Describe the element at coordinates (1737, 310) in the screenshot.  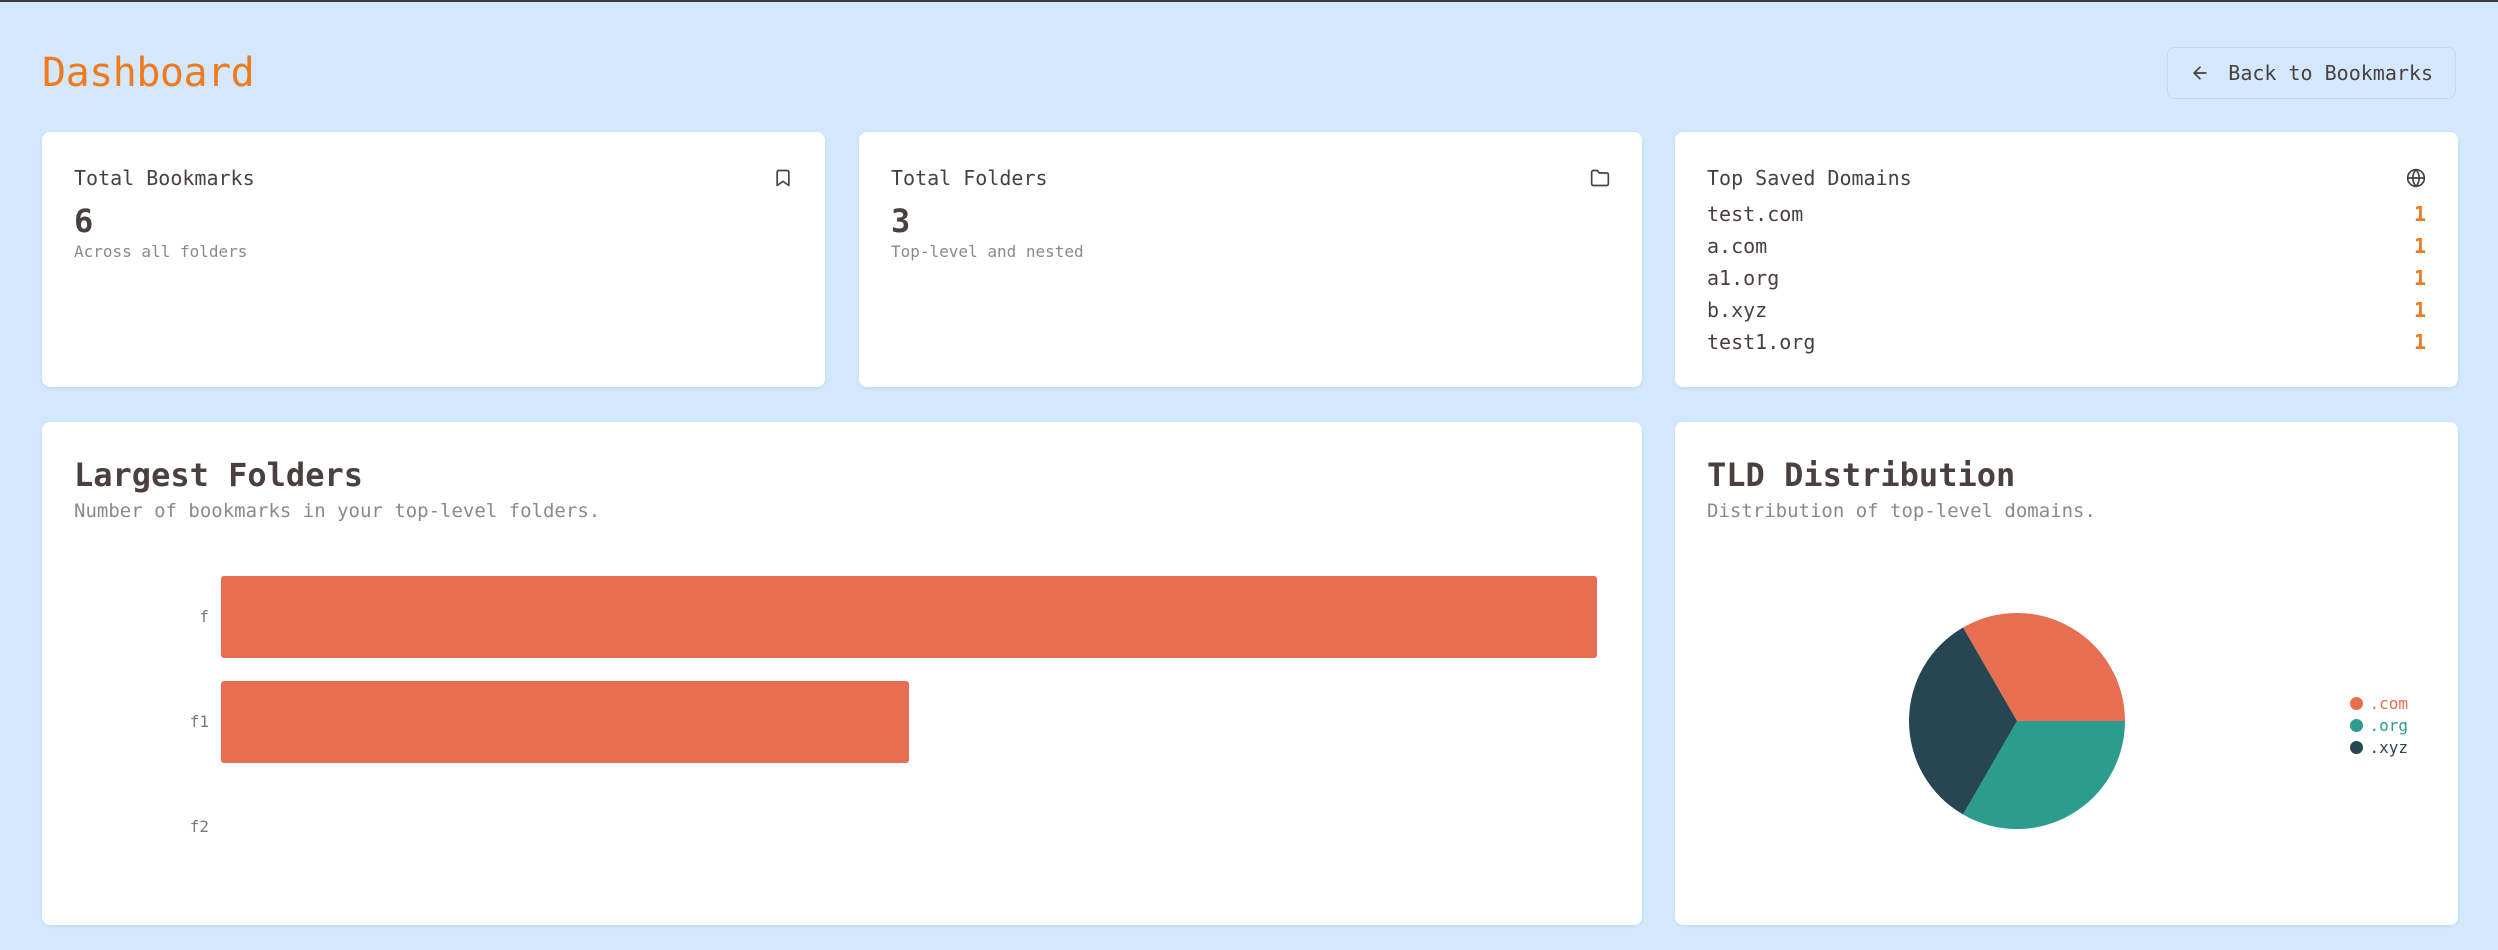
I see `domain-name: b.xyz` at that location.